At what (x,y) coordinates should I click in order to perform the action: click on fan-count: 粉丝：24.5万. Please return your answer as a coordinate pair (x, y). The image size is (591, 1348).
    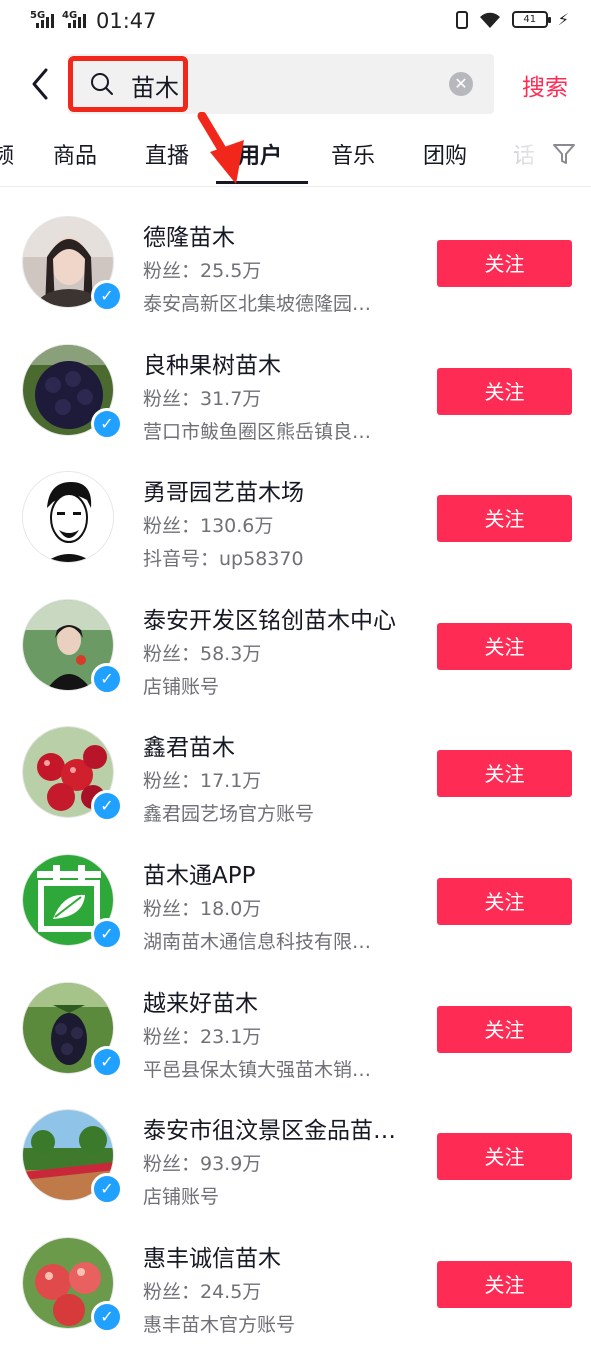
    Looking at the image, I should click on (202, 1291).